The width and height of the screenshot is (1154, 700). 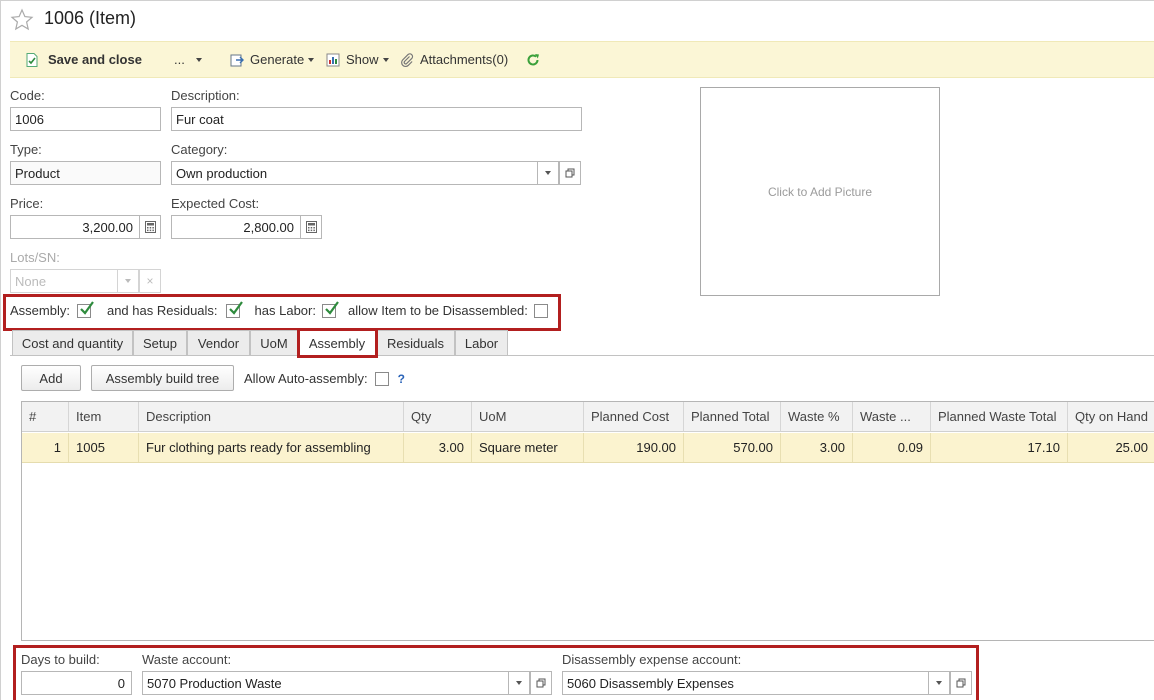 I want to click on tab-label: Vendor, so click(x=218, y=343).